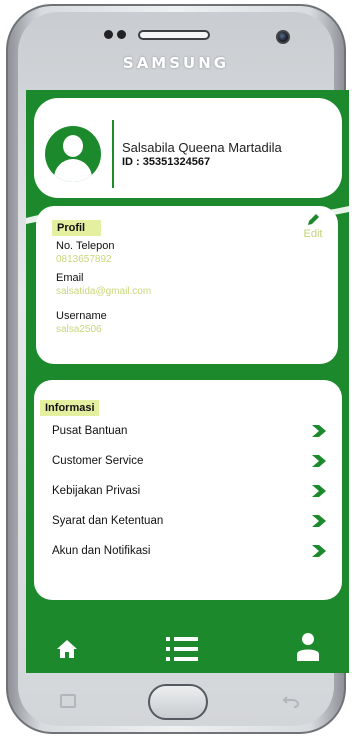  What do you see at coordinates (182, 649) in the screenshot?
I see `list-icon` at bounding box center [182, 649].